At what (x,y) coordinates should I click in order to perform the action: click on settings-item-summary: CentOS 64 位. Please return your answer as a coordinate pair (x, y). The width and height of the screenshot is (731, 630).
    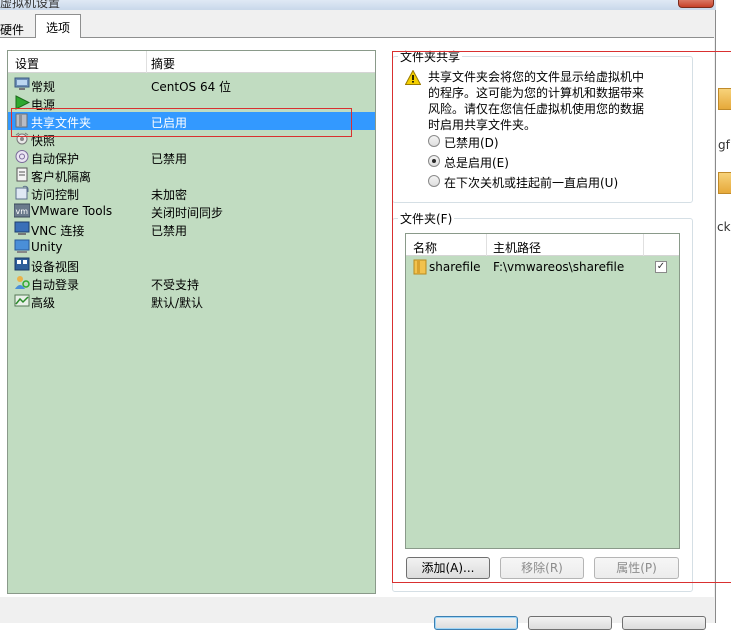
    Looking at the image, I should click on (191, 87).